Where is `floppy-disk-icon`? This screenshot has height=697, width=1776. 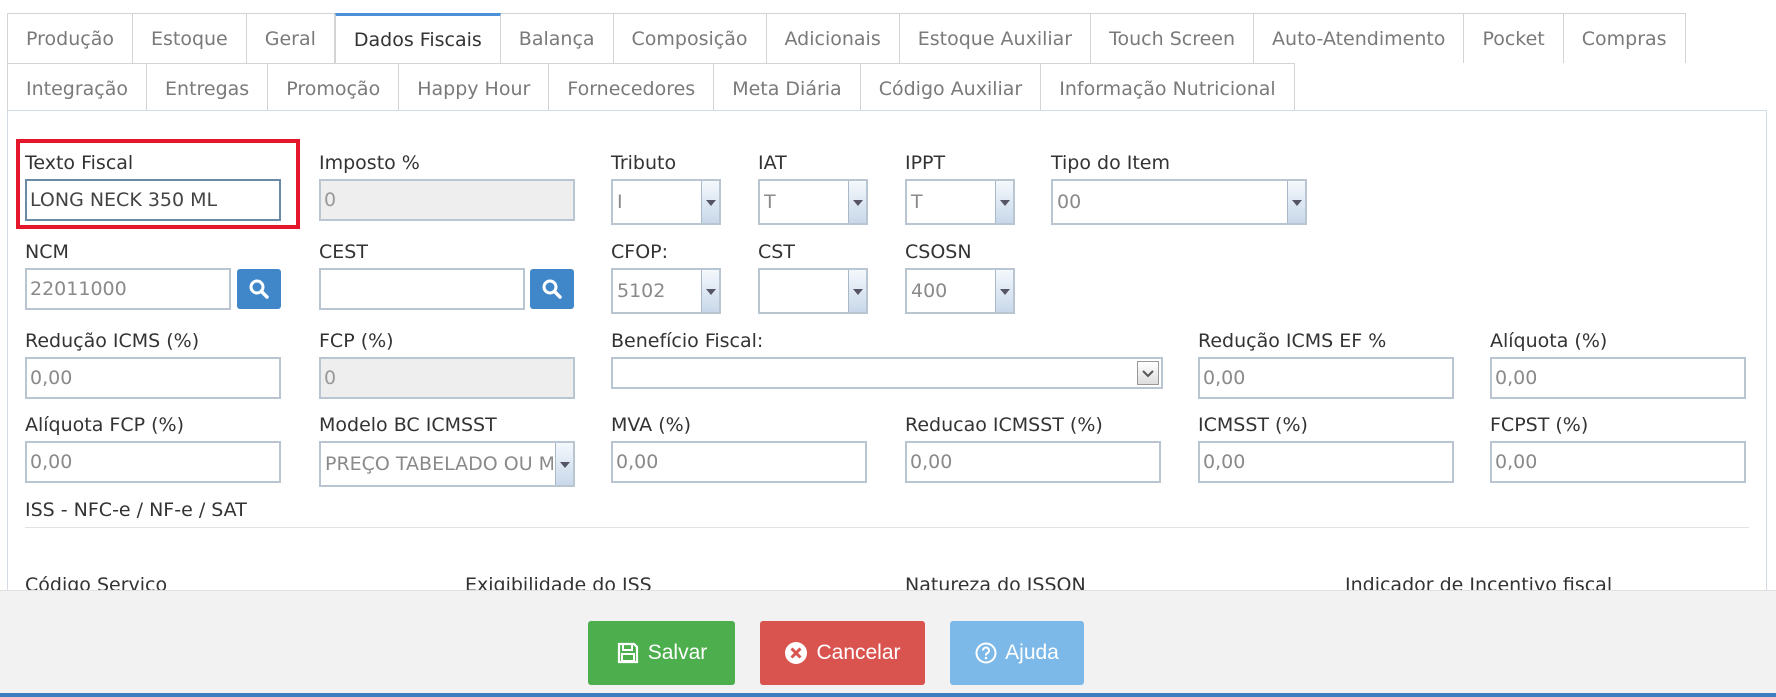 floppy-disk-icon is located at coordinates (627, 653).